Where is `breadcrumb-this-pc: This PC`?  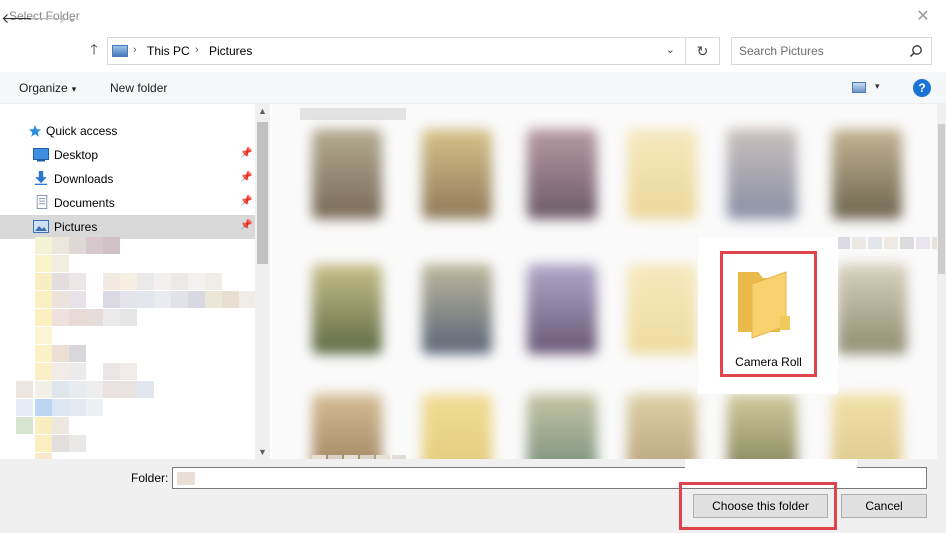
breadcrumb-this-pc: This PC is located at coordinates (168, 51).